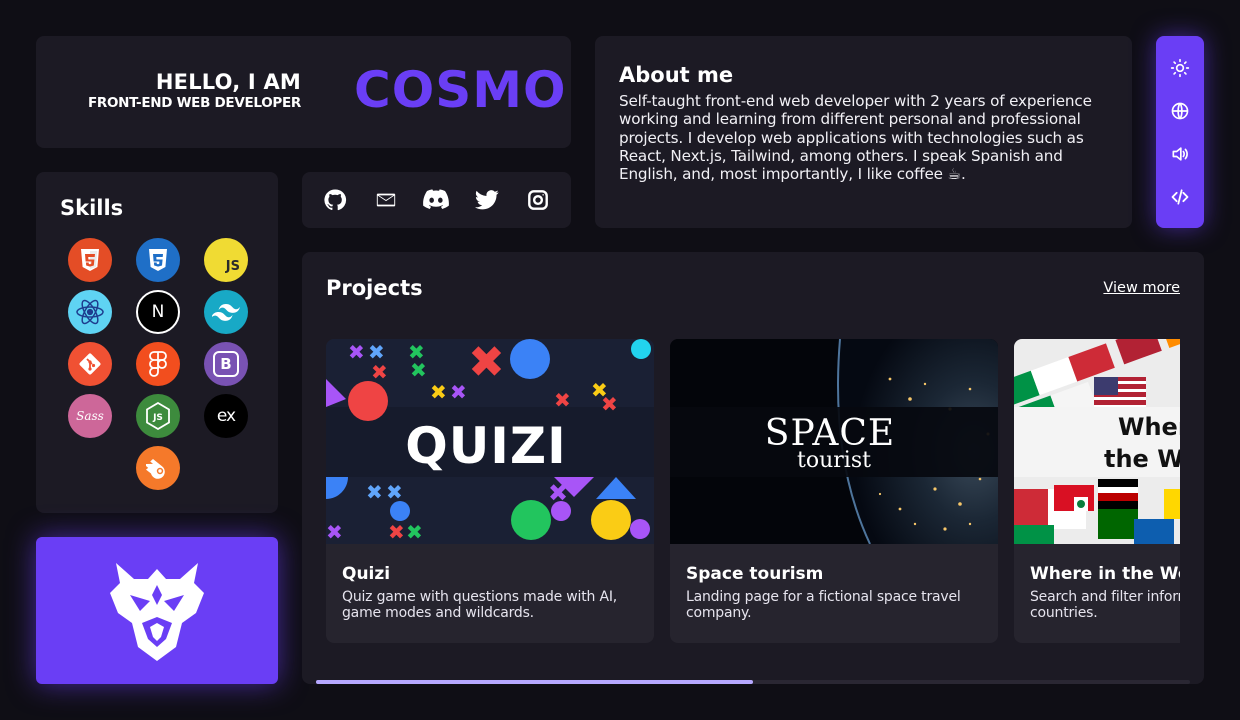 This screenshot has height=720, width=1240. I want to click on volume-icon, so click(1180, 153).